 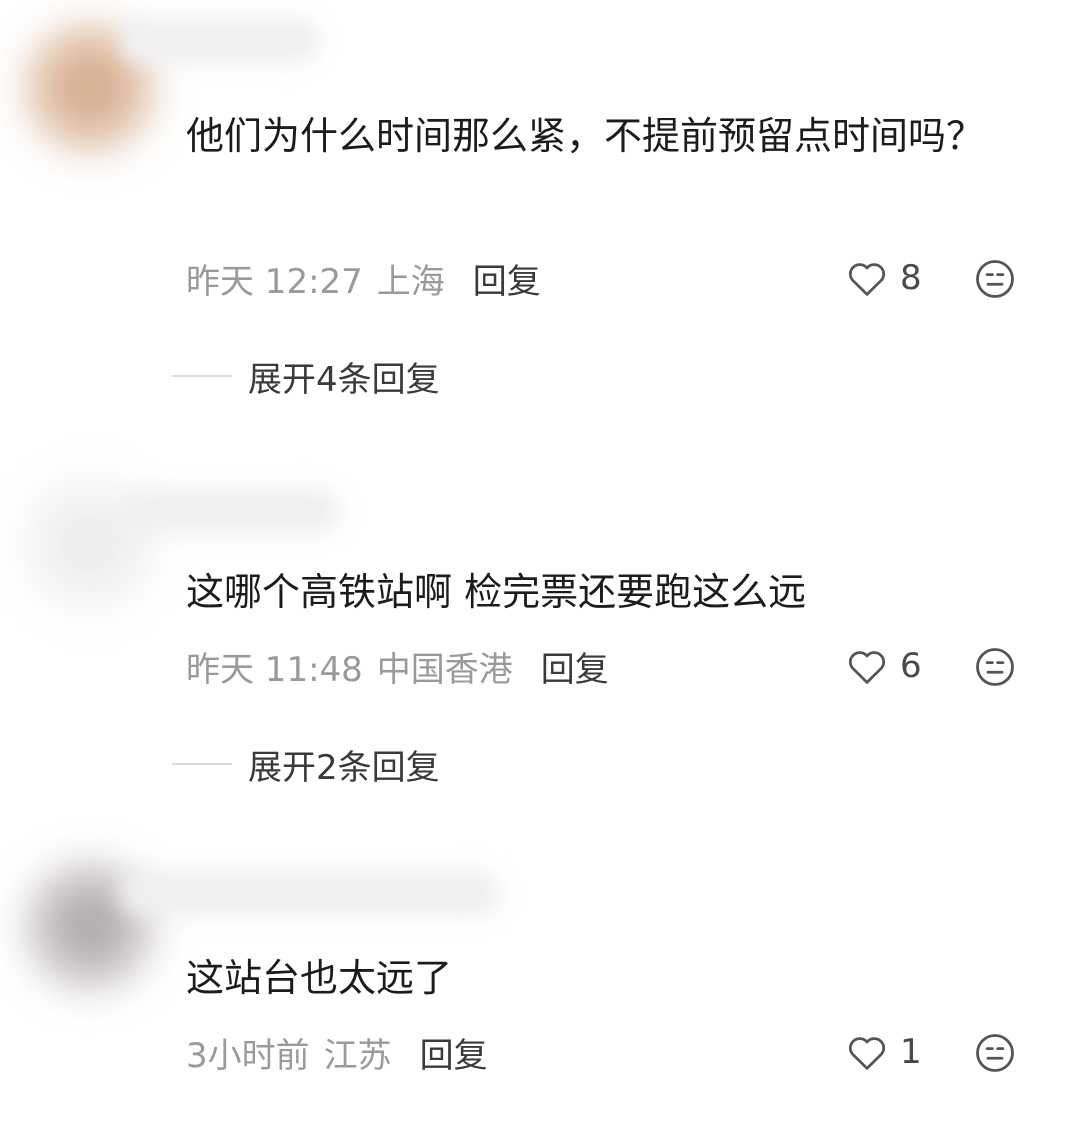 I want to click on comment-text: 这站台也太远了, so click(x=319, y=978).